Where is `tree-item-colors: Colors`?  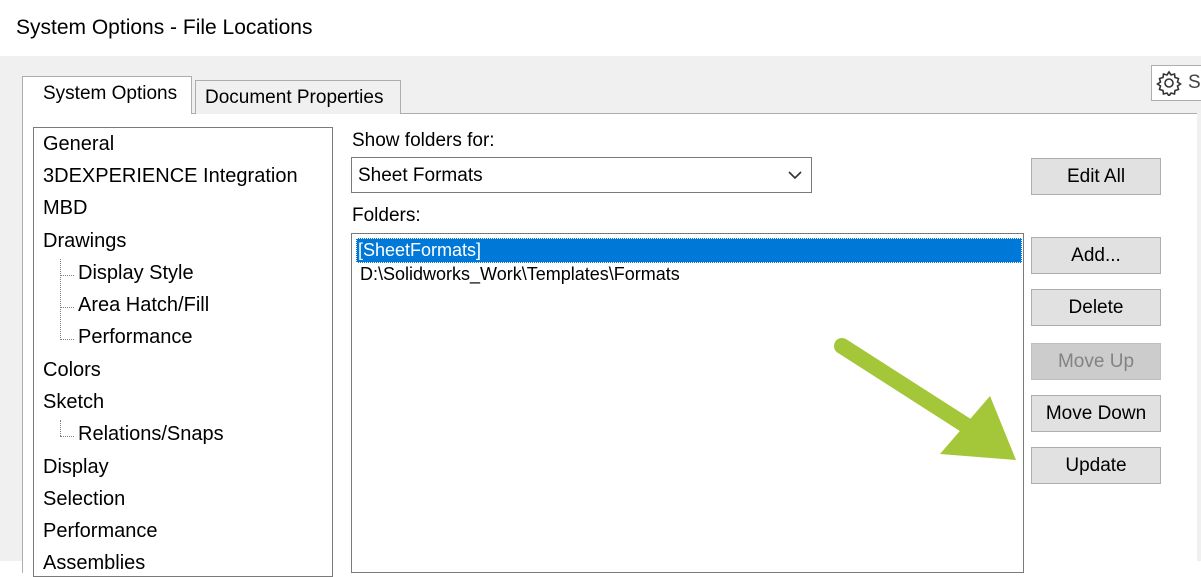
tree-item-colors: Colors is located at coordinates (72, 370).